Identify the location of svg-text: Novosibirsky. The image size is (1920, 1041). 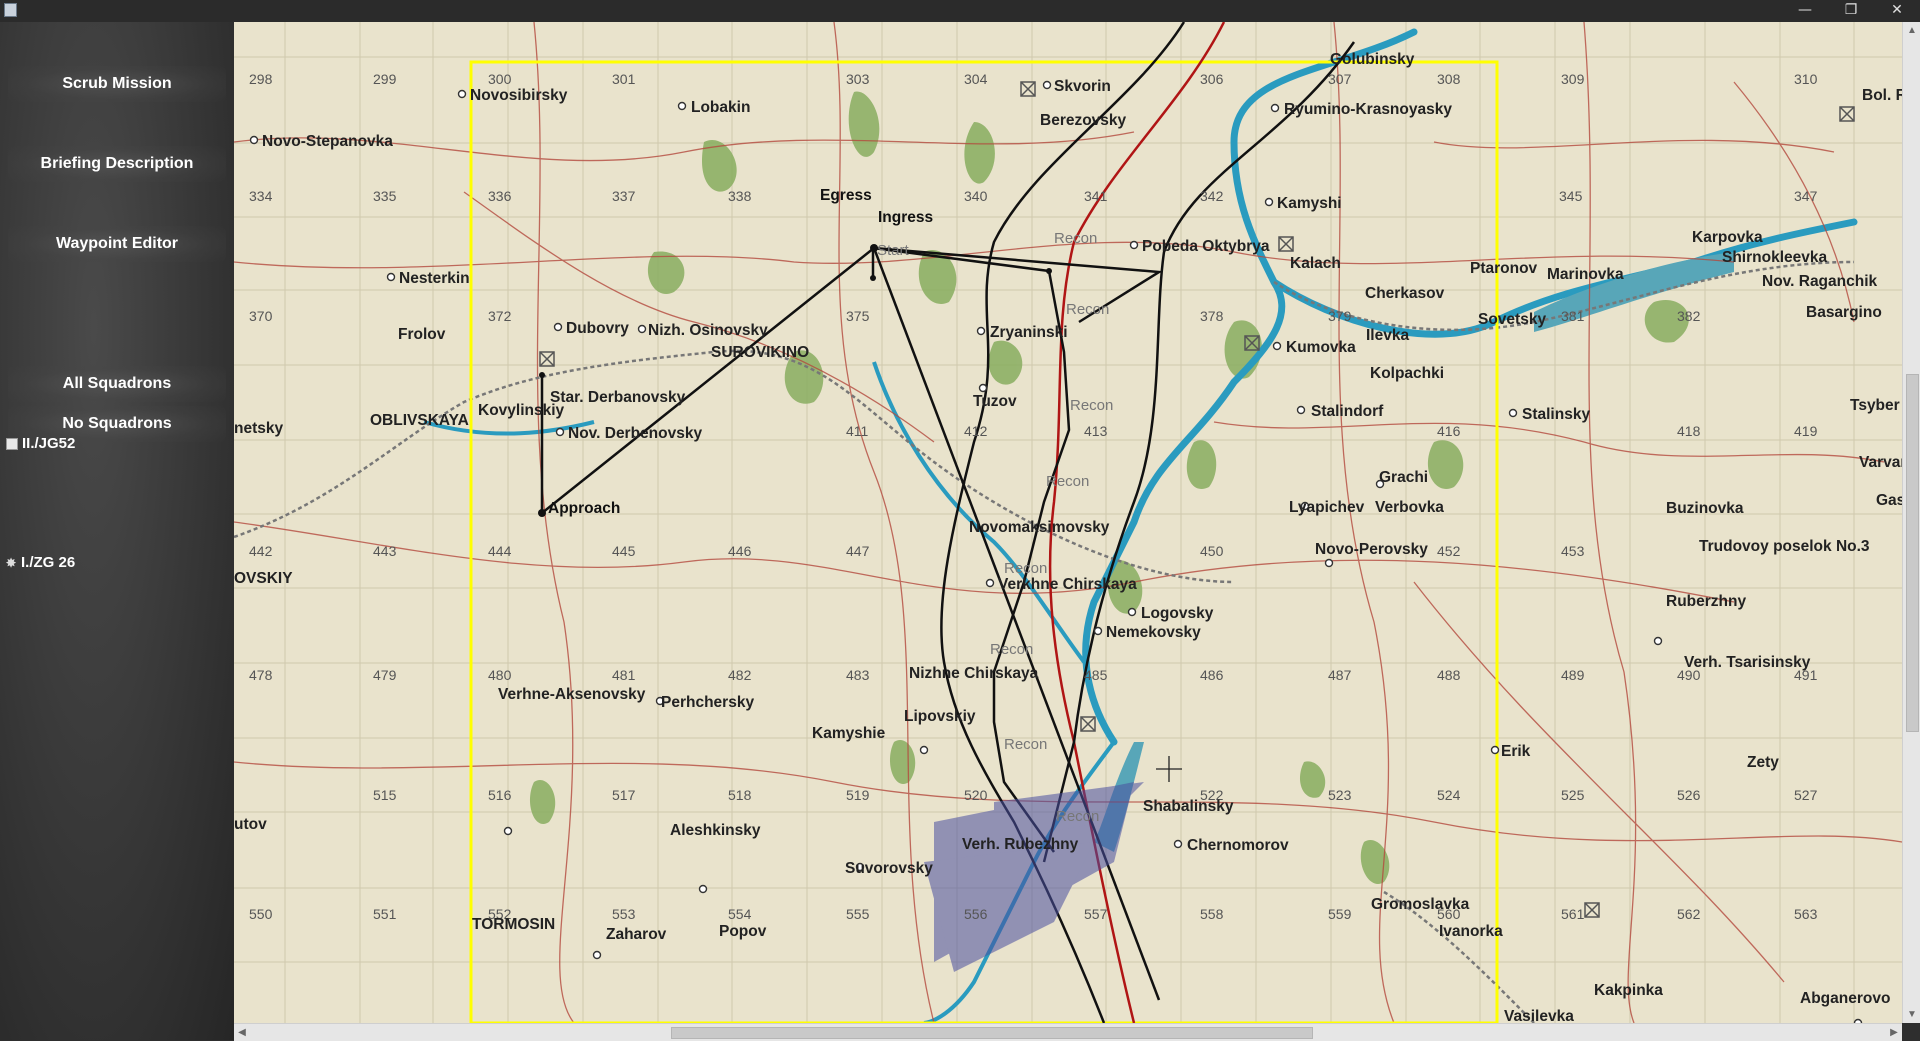
(519, 95).